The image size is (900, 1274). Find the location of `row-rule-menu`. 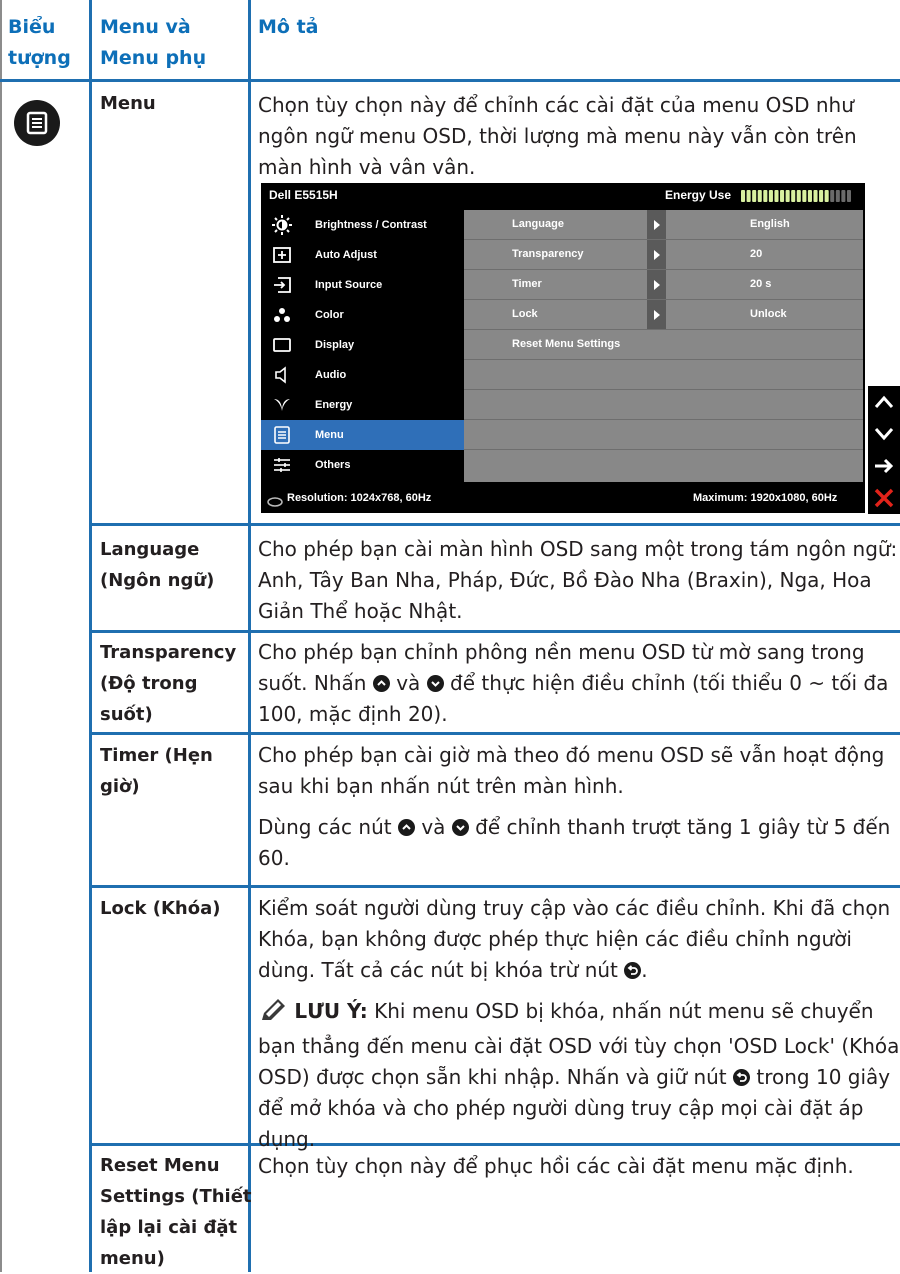

row-rule-menu is located at coordinates (494, 524).